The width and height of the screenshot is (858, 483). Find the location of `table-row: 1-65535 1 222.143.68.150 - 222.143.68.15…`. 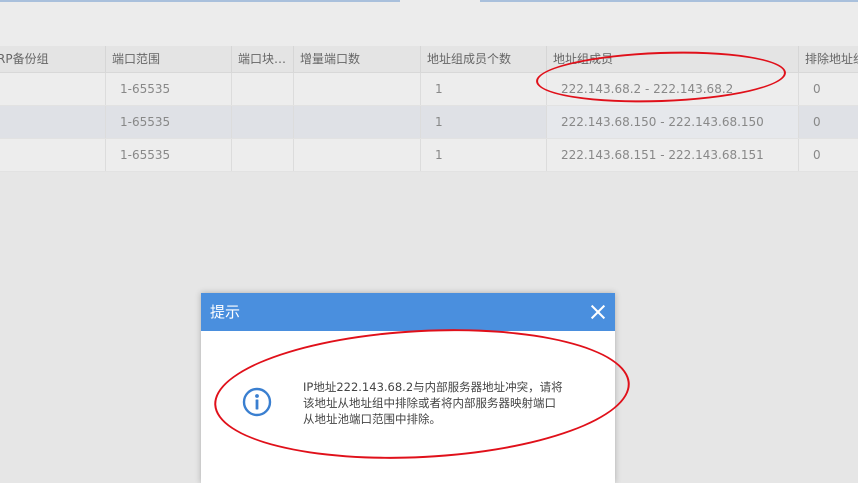

table-row: 1-65535 1 222.143.68.150 - 222.143.68.15… is located at coordinates (429, 122).